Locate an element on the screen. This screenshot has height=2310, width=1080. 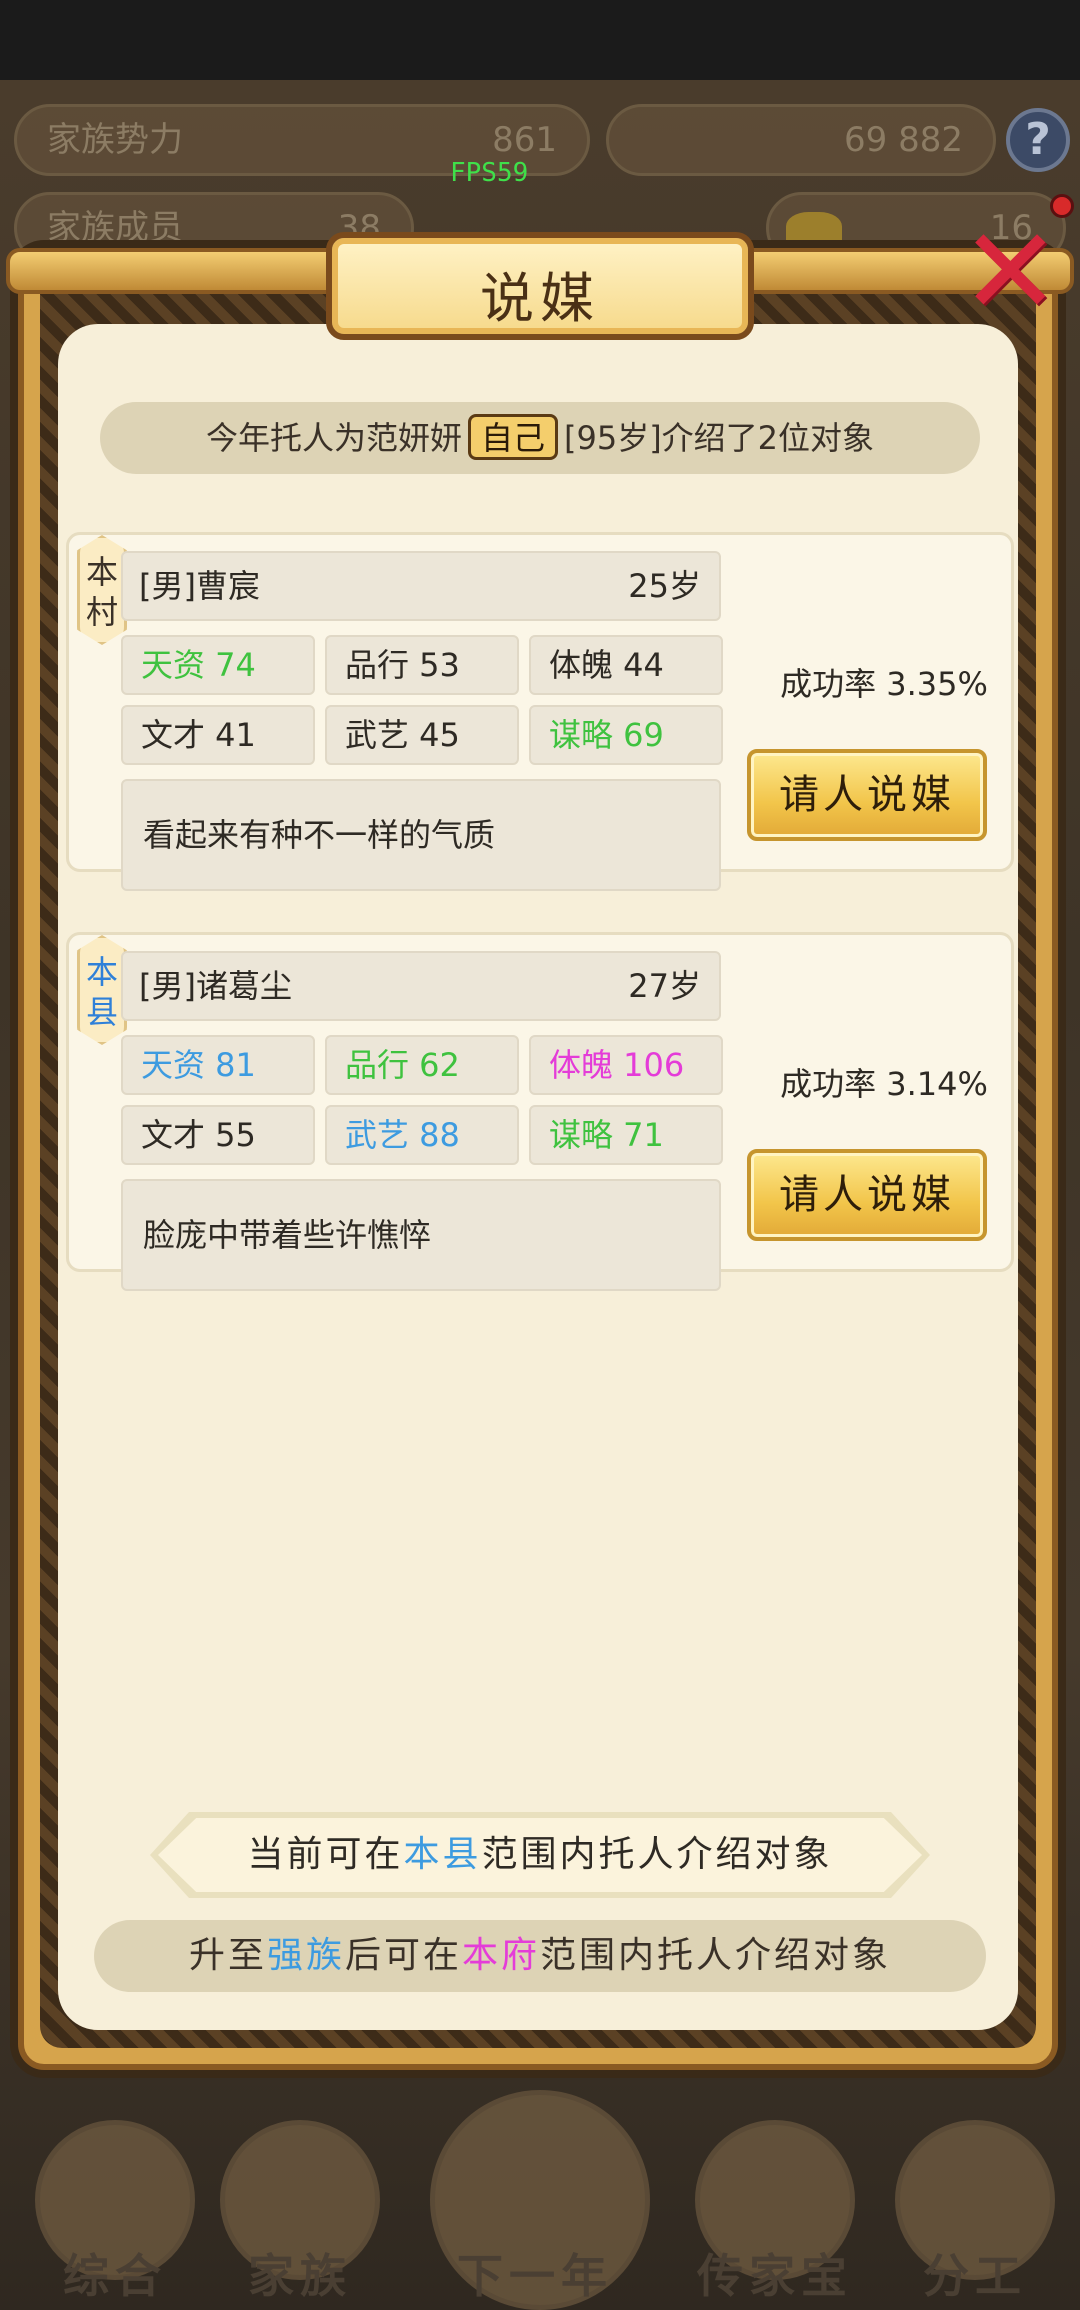
title-plate: 说媒 is located at coordinates (540, 286).